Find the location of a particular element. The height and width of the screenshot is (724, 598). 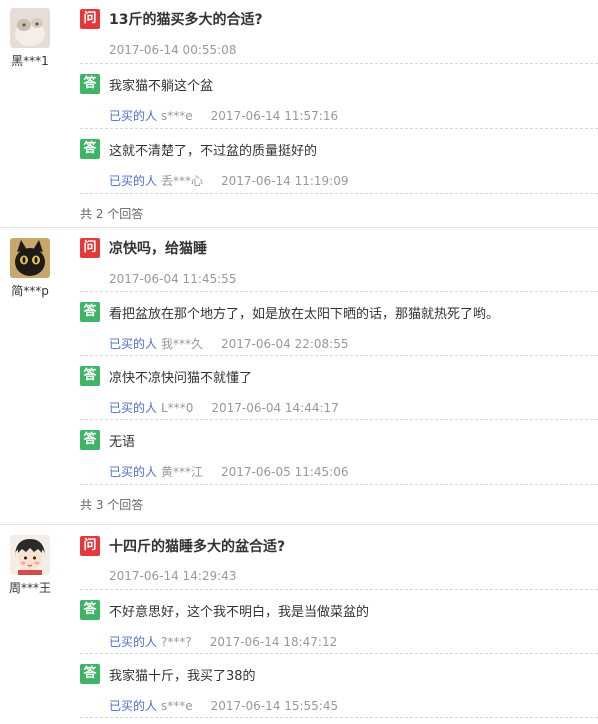

answer-time: 2017-06-04 22:08:55 is located at coordinates (285, 344).